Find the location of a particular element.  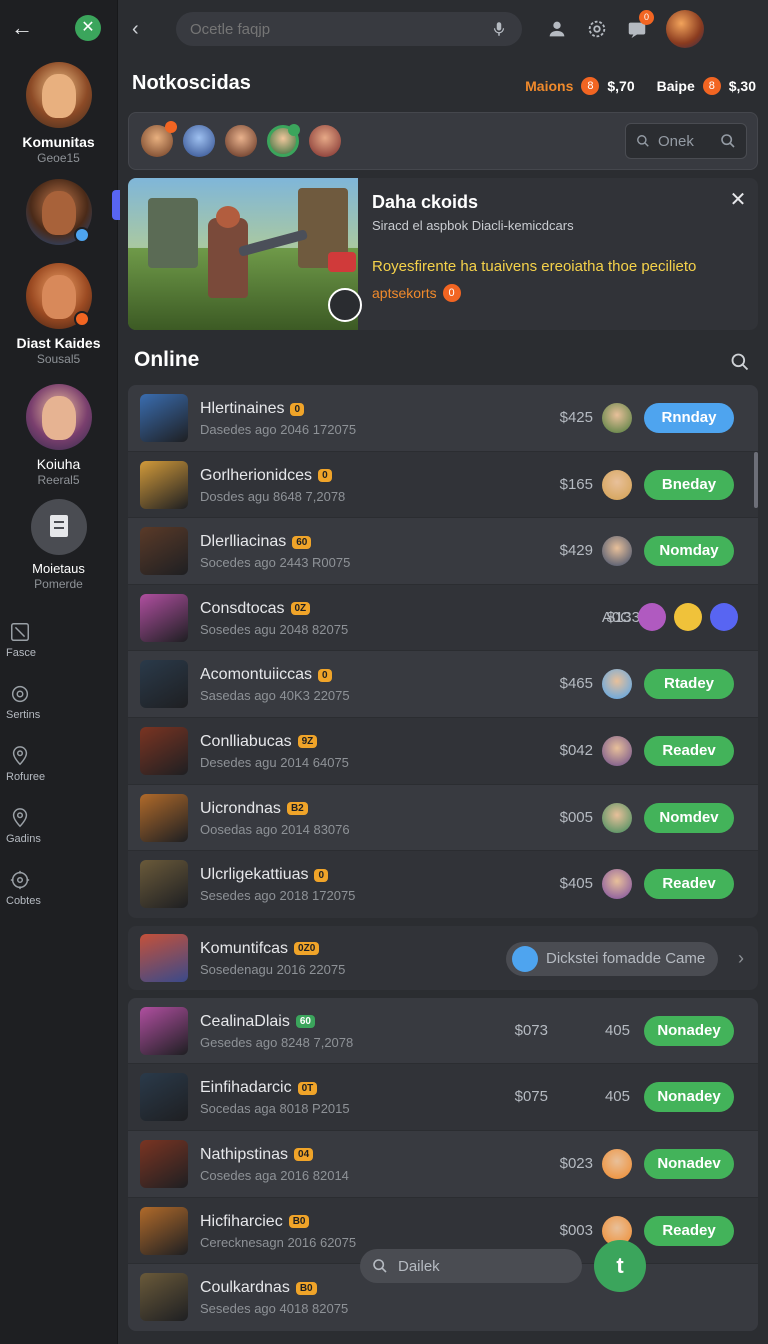

game-name: Conlliabucas is located at coordinates (246, 741).